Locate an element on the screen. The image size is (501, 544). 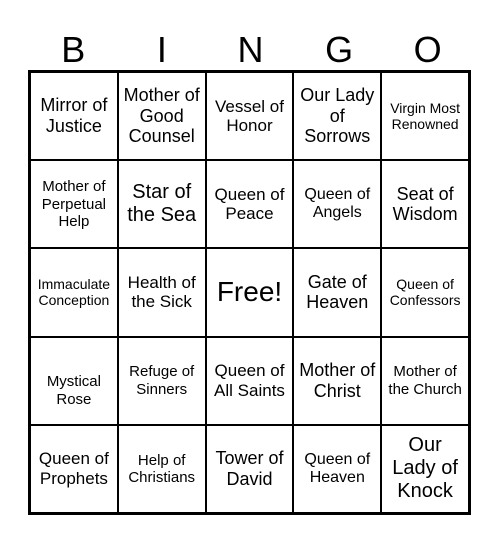
bingo-cell: Immaculate Conception is located at coordinates (74, 292).